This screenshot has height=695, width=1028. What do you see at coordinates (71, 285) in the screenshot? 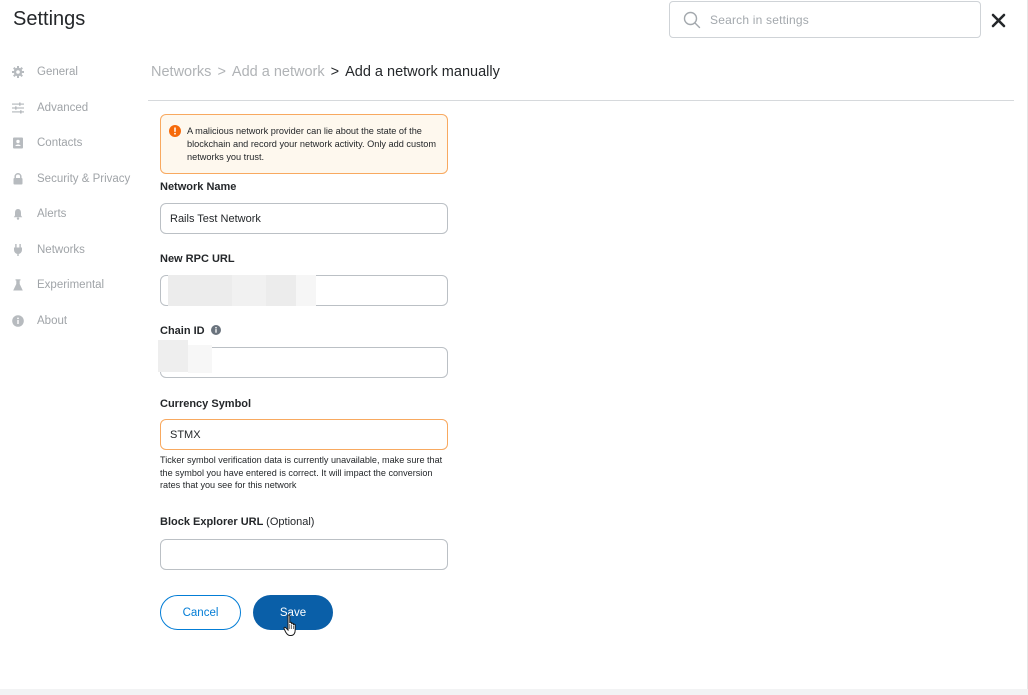
I see `sidebar-item-label: Experimental` at bounding box center [71, 285].